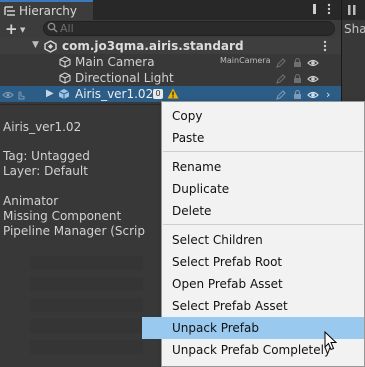 This screenshot has width=365, height=367. I want to click on hierarchy-item-label: Airis_ver1.02, so click(114, 94).